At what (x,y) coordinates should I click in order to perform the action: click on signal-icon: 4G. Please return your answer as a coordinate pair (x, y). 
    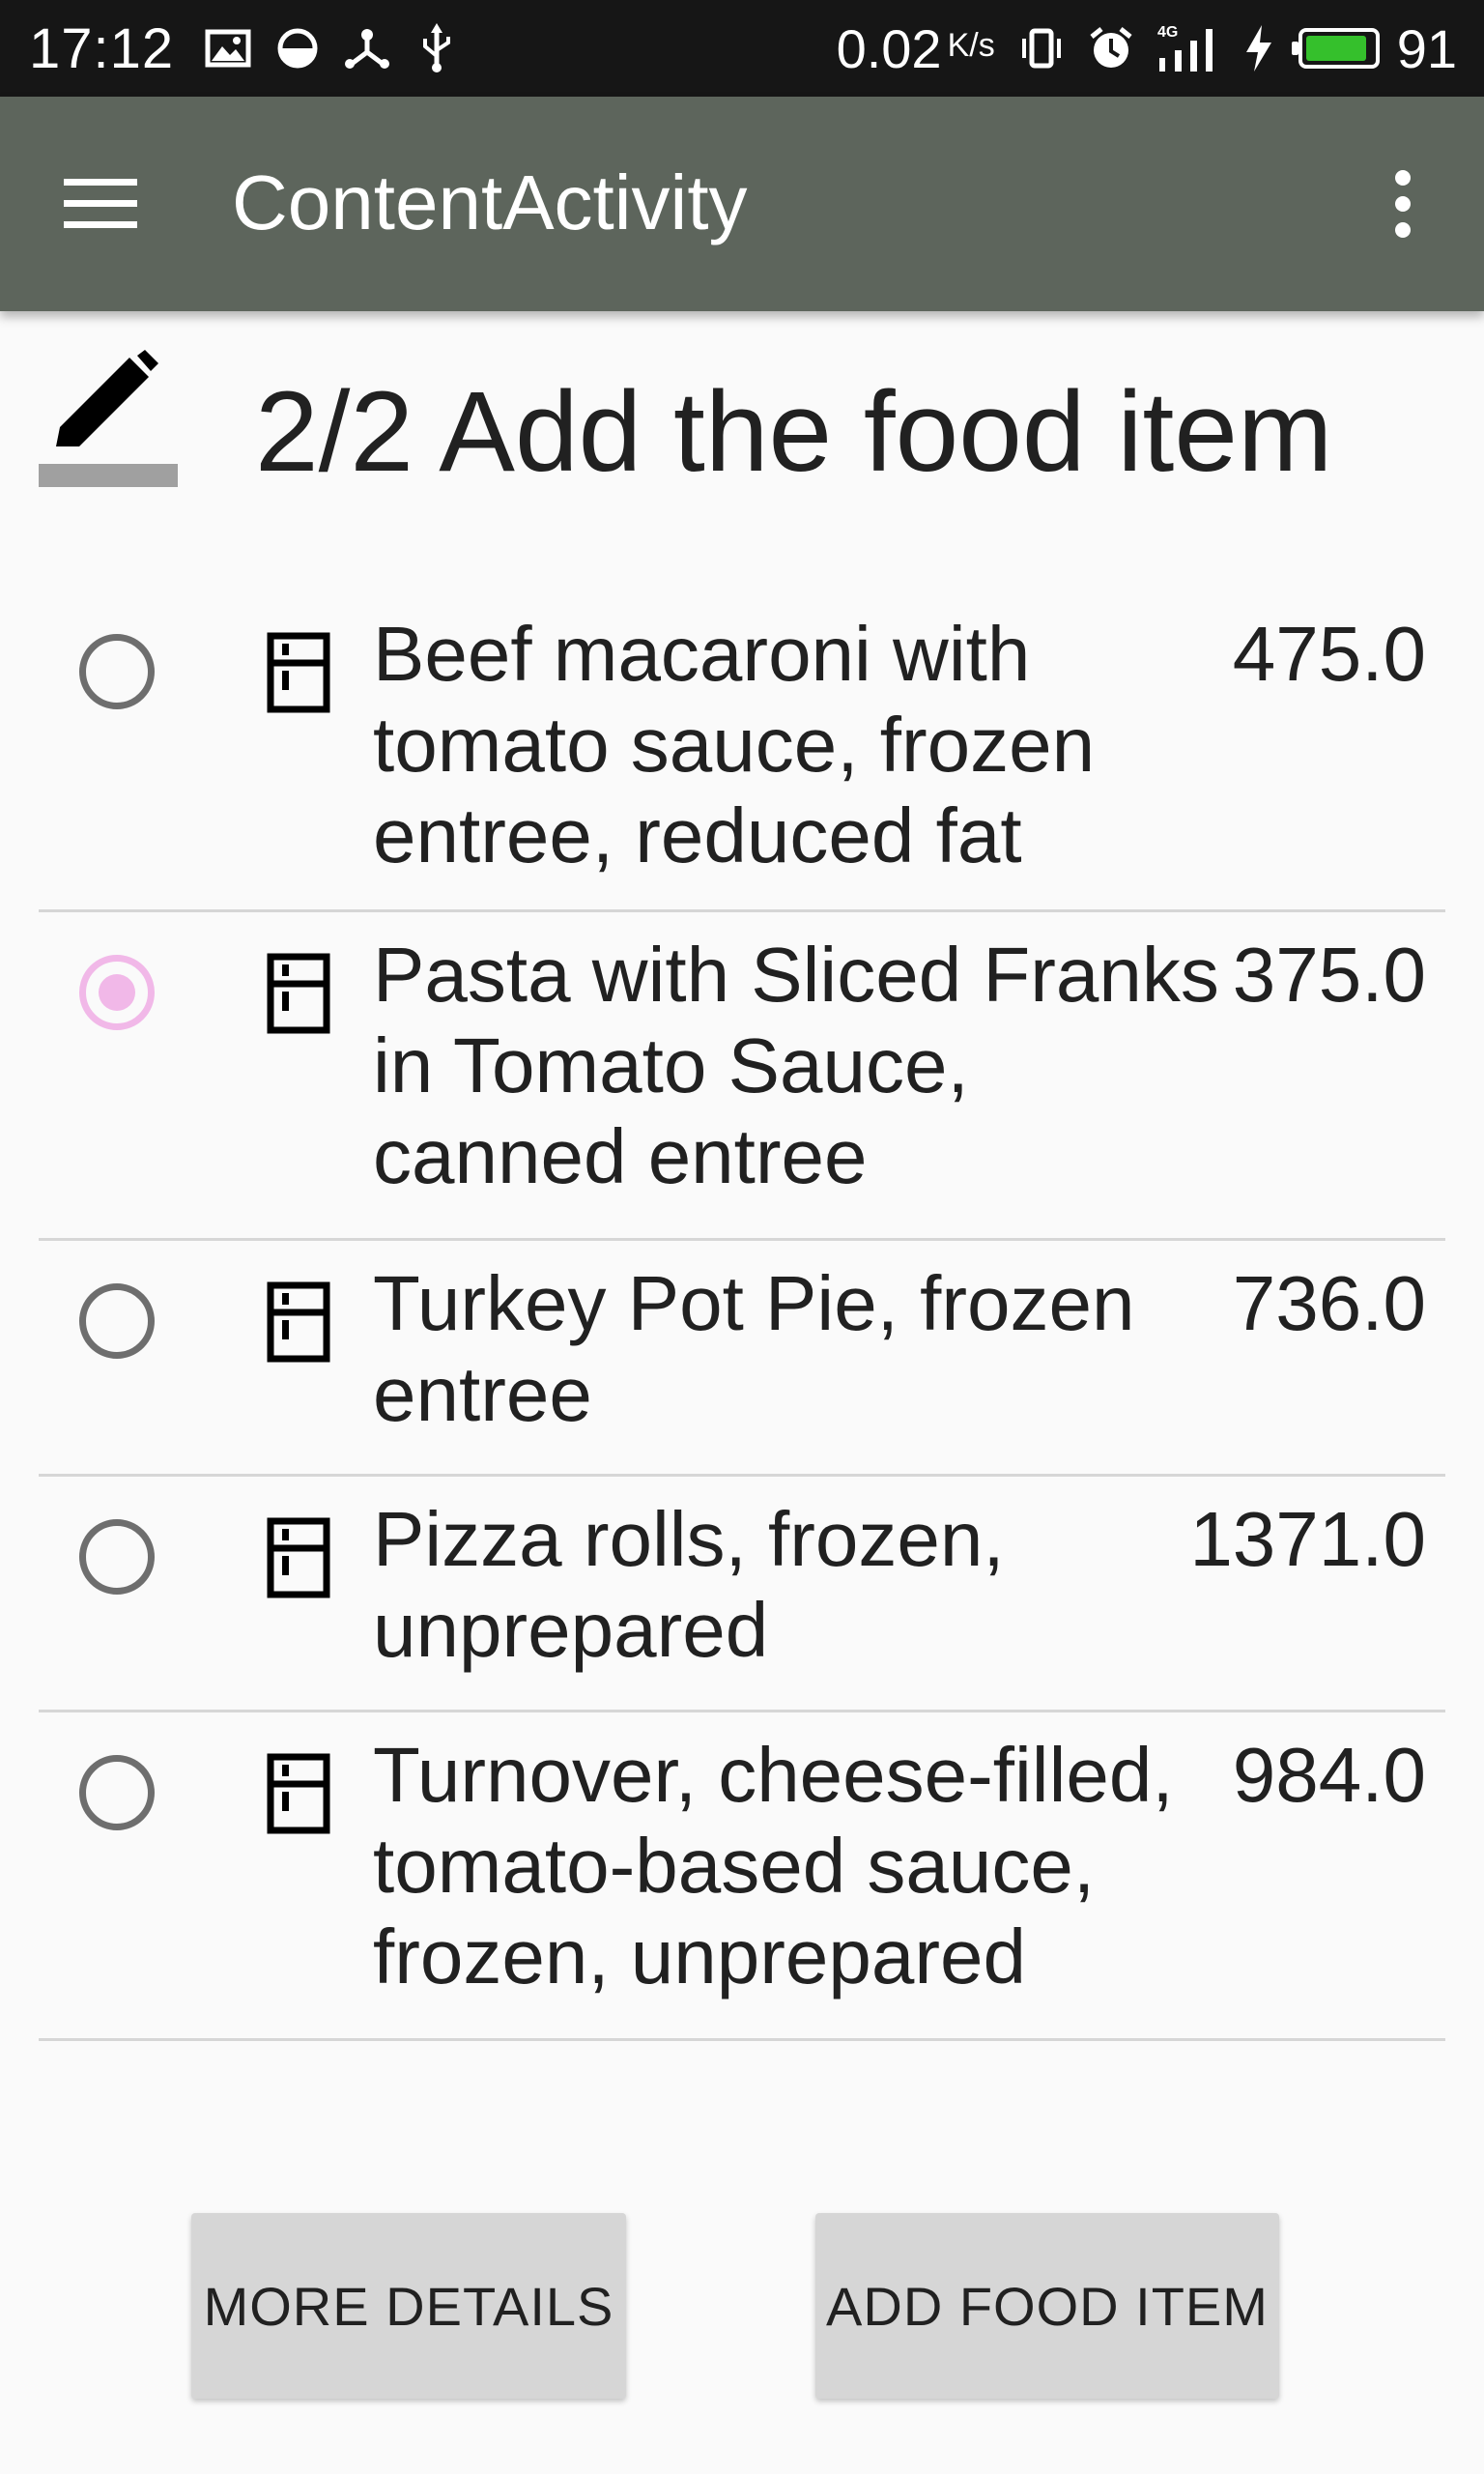
    Looking at the image, I should click on (1190, 48).